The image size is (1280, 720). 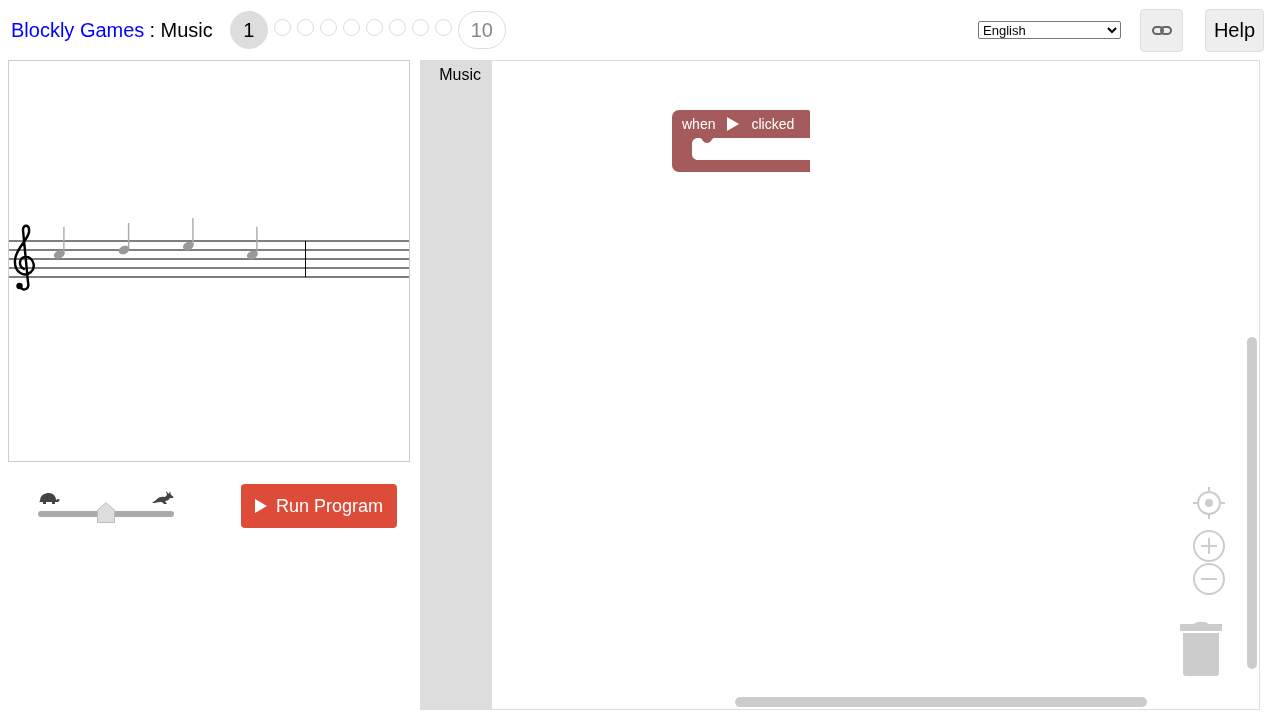 I want to click on help-button: Help, so click(x=1234, y=30).